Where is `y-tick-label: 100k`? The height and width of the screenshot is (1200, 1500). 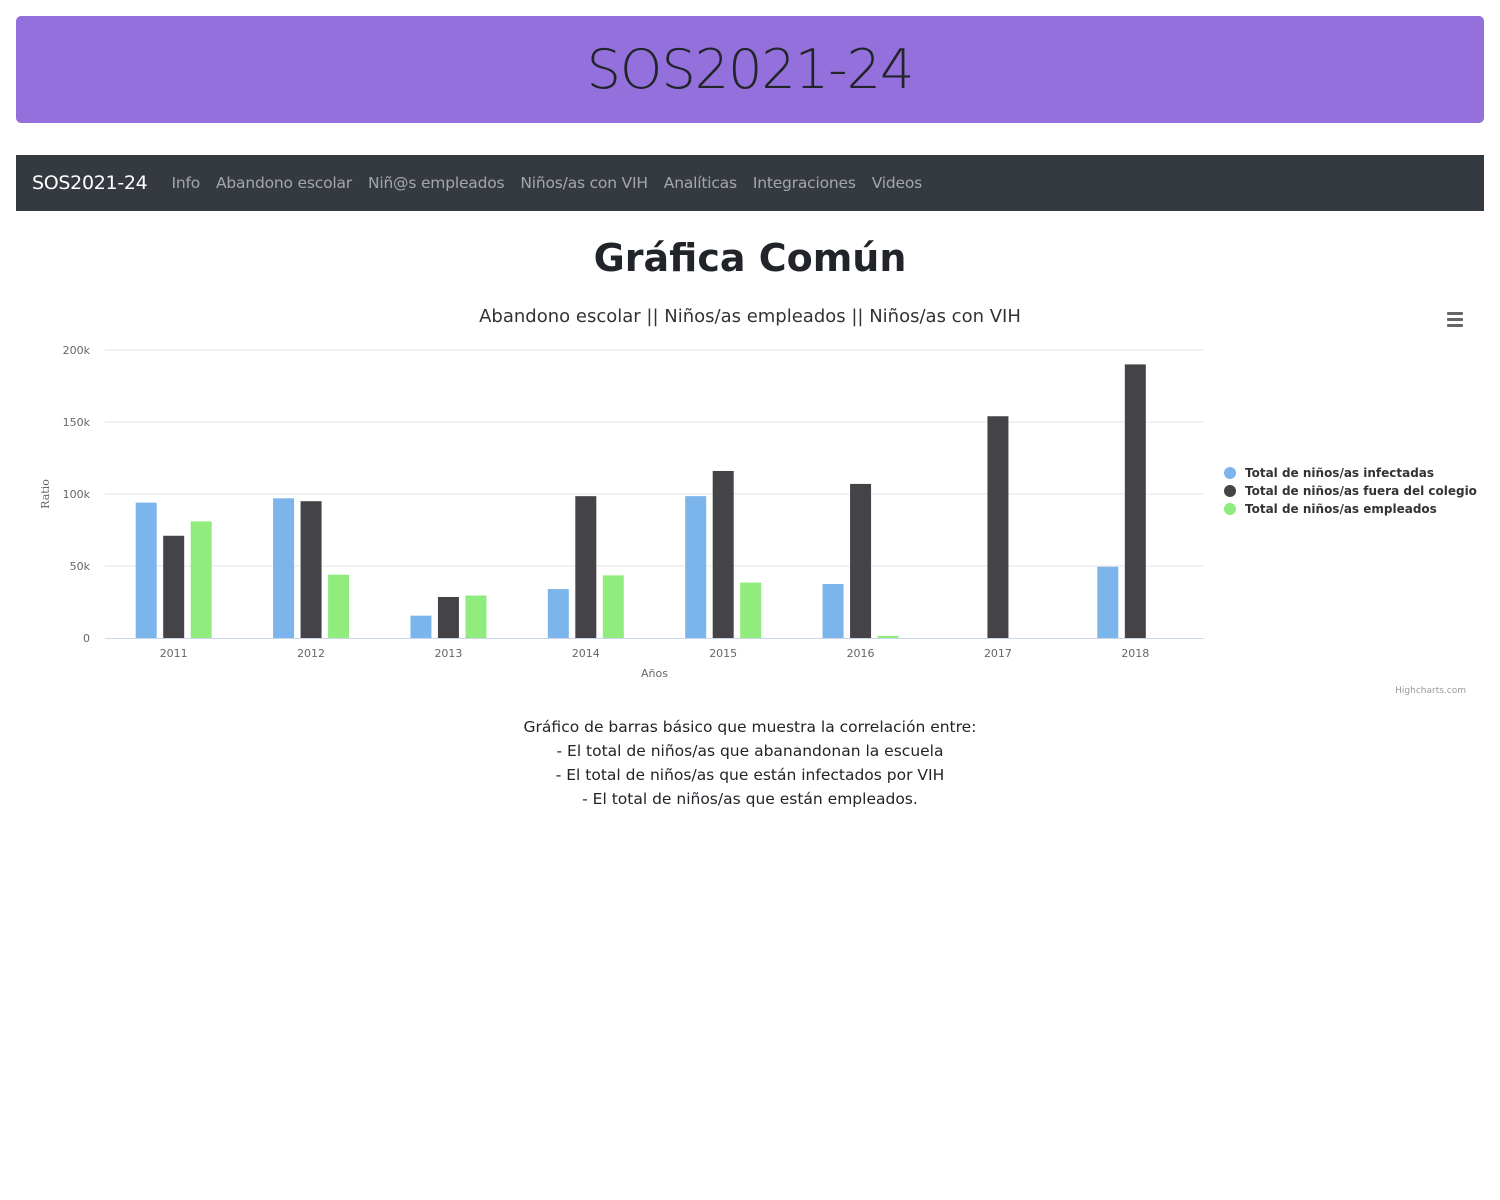
y-tick-label: 100k is located at coordinates (77, 494).